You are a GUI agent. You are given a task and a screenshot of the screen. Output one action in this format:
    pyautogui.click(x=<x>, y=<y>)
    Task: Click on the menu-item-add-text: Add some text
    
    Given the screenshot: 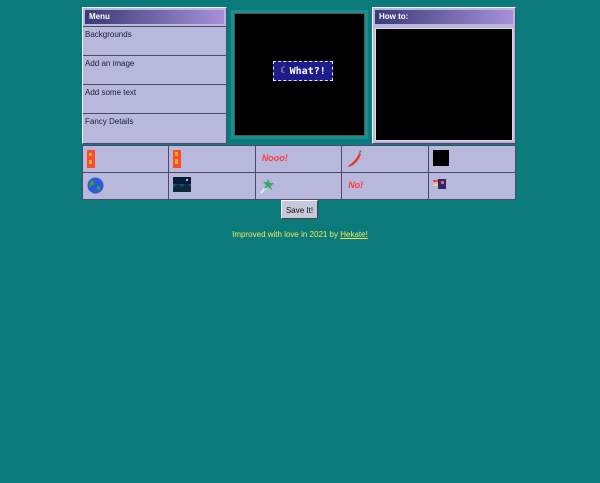 What is the action you would take?
    pyautogui.click(x=154, y=98)
    